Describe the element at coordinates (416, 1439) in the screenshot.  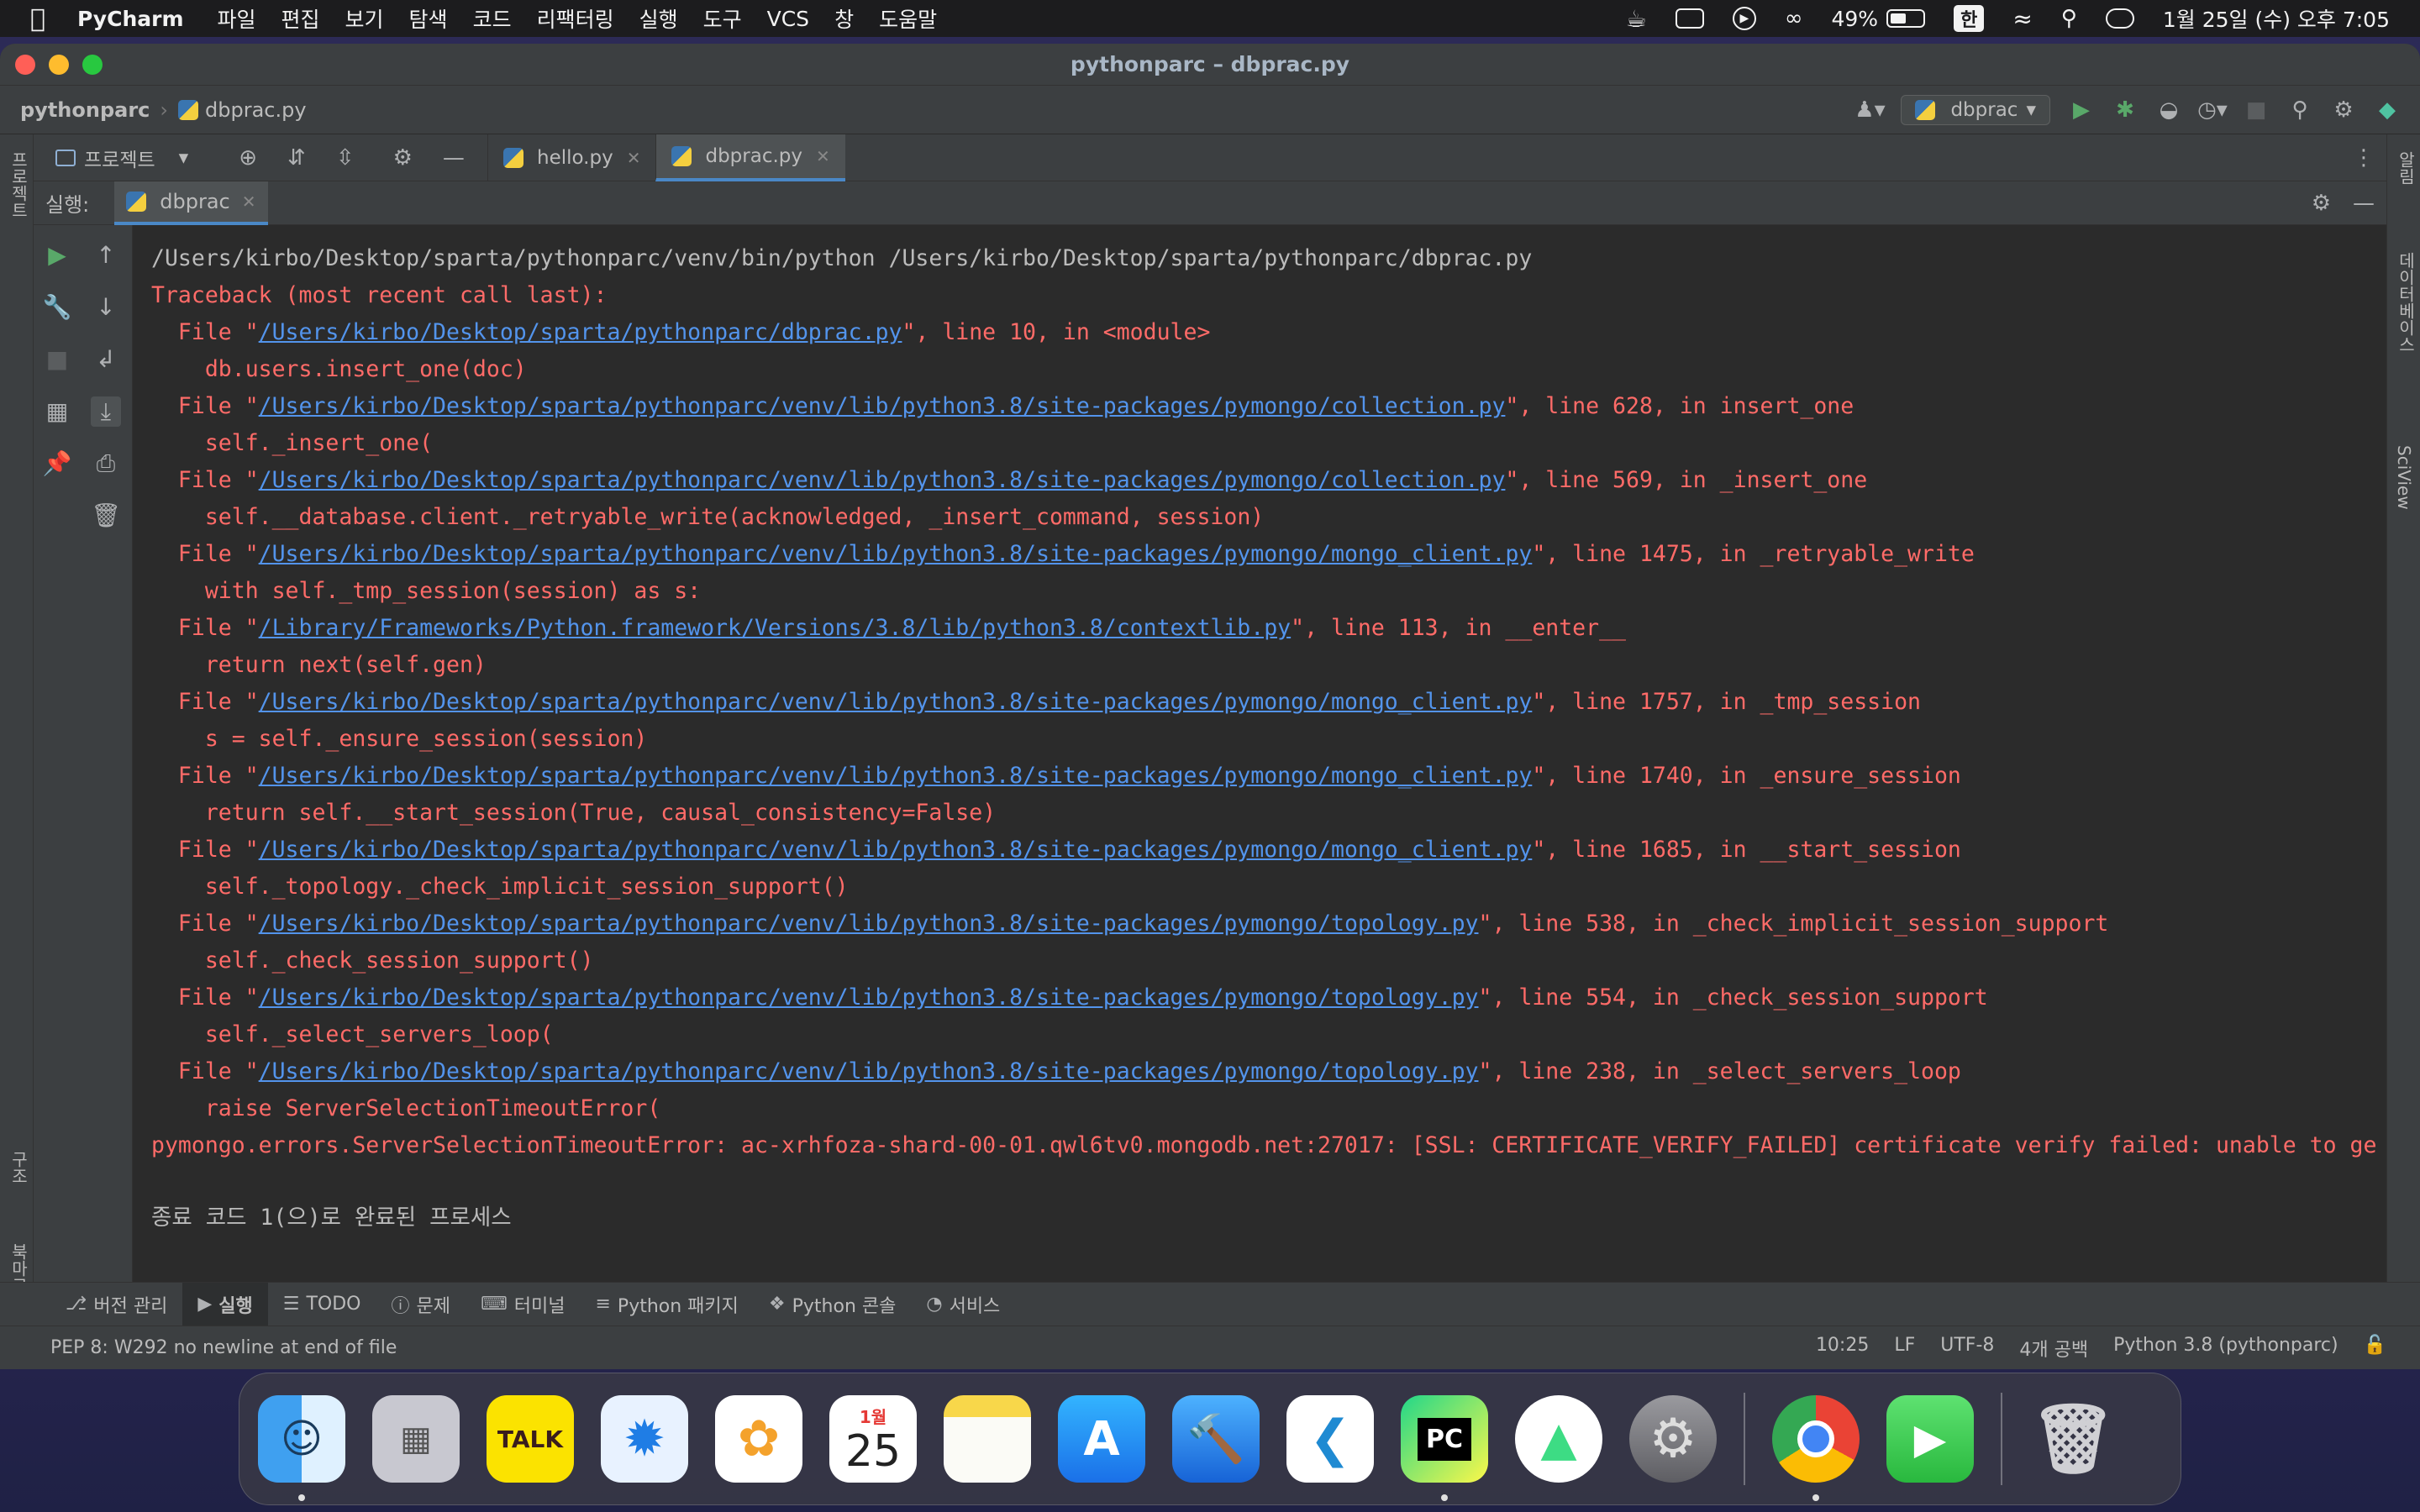
I see `launchpad-app-icon: ▦` at that location.